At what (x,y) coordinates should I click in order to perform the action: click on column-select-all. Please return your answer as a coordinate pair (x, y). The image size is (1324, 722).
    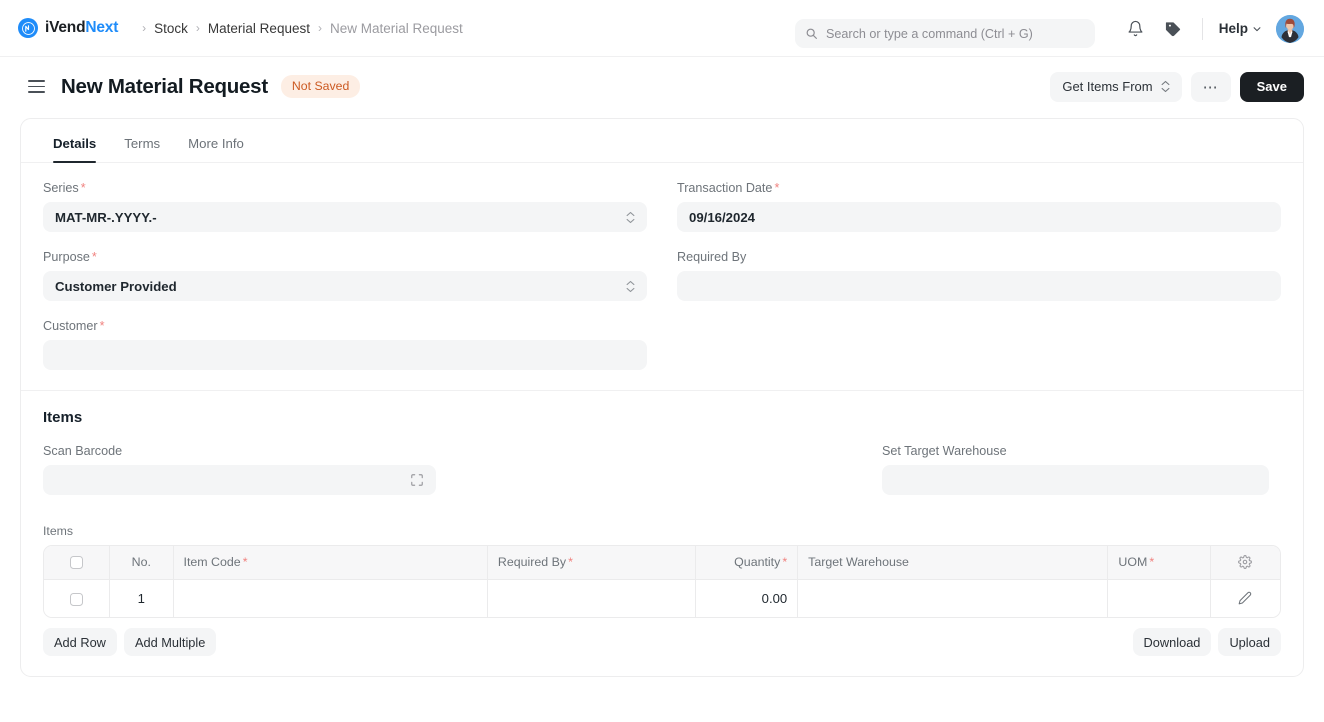
    Looking at the image, I should click on (77, 563).